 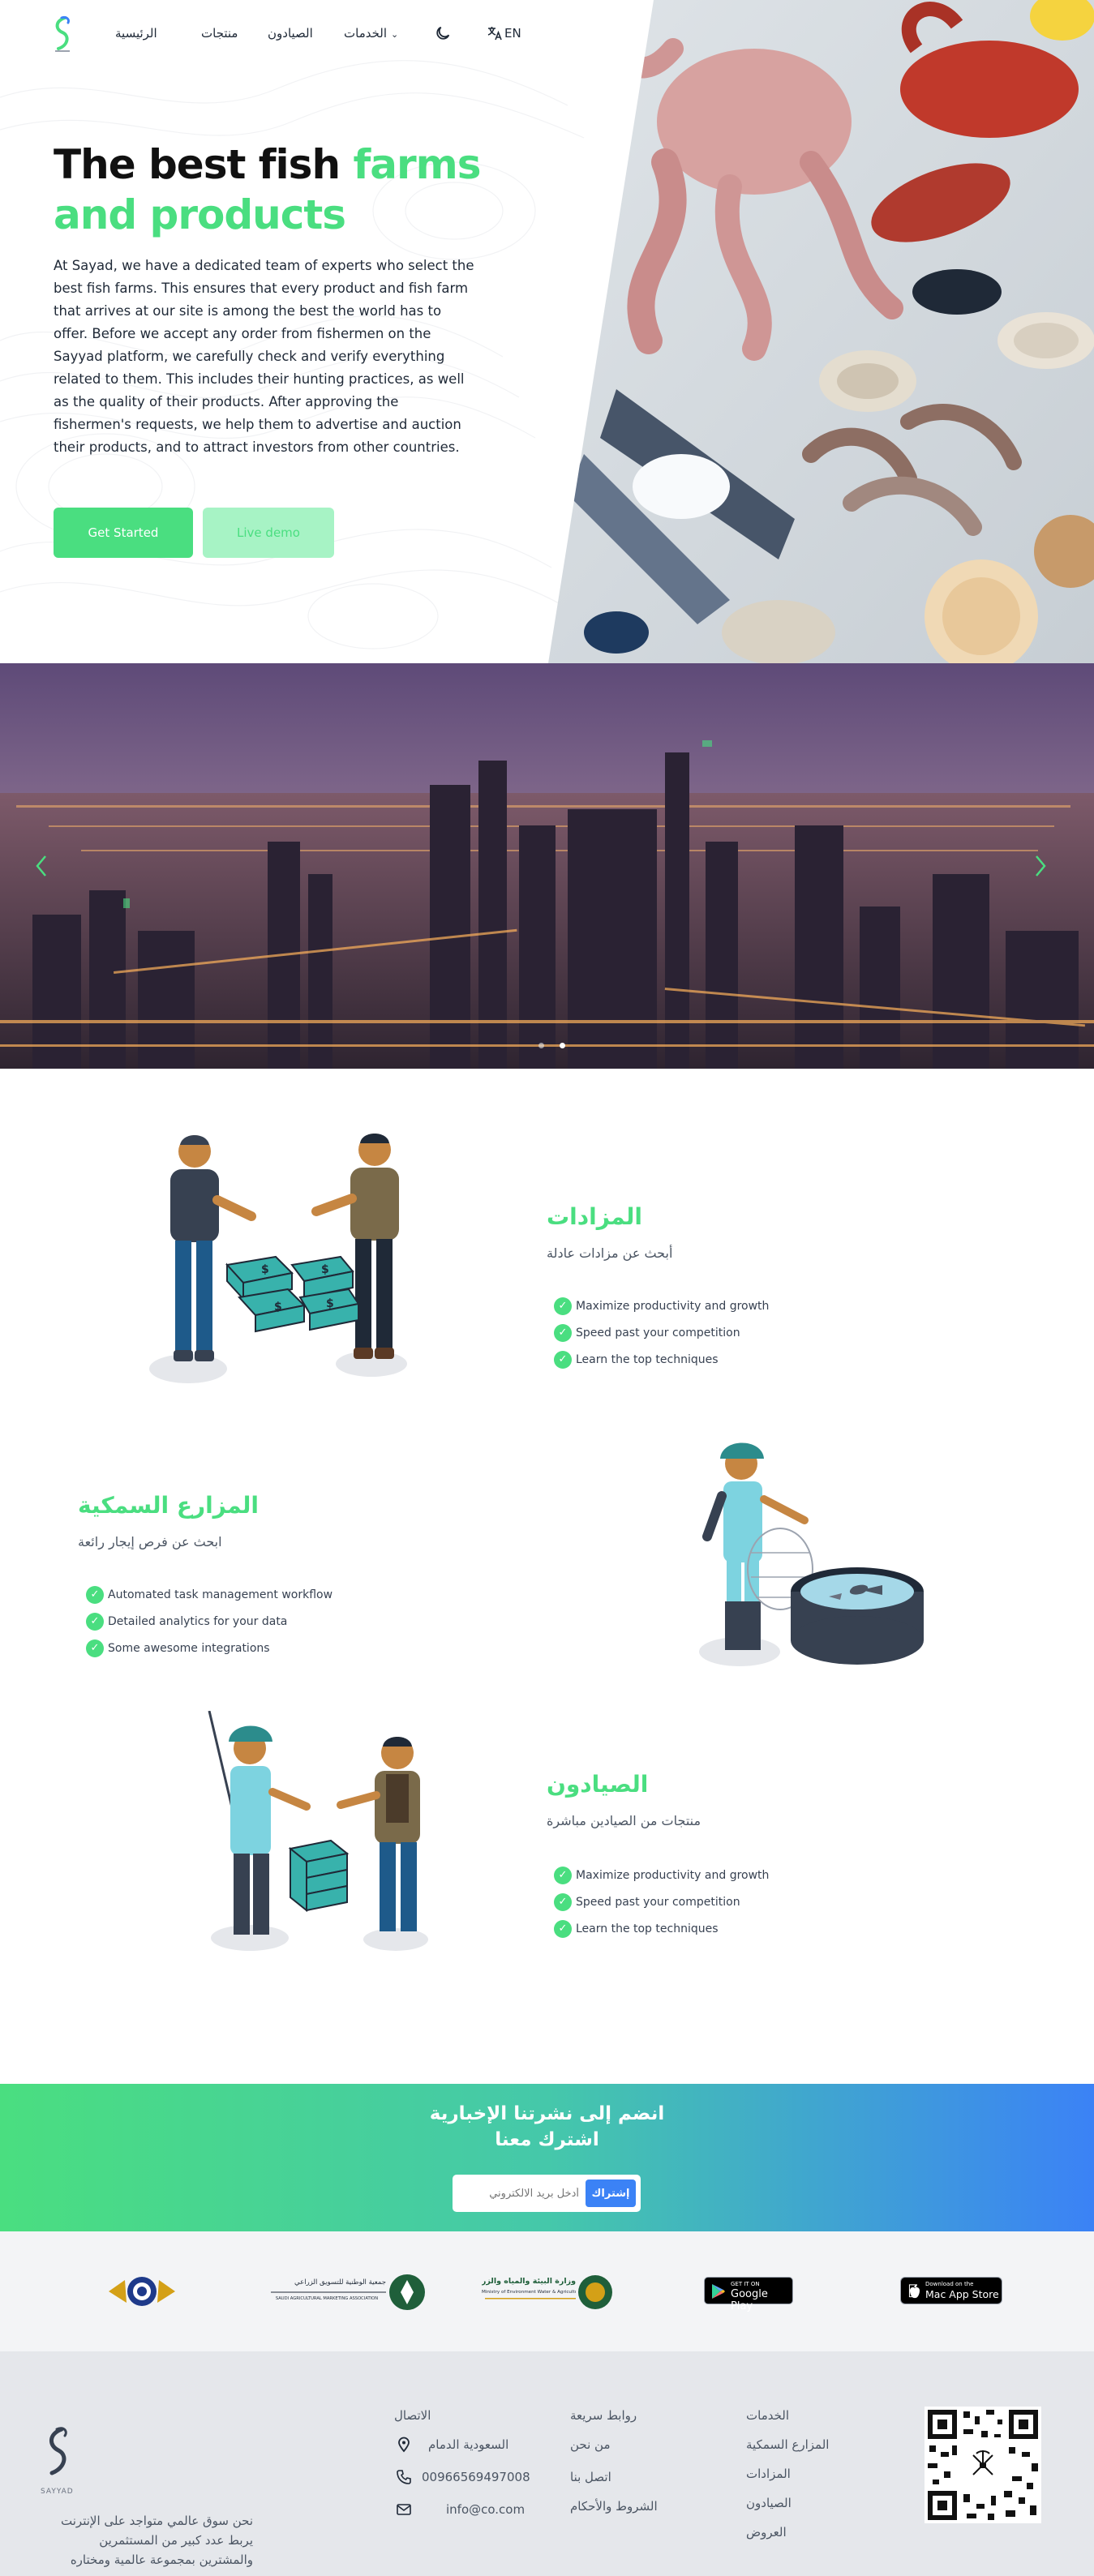 I want to click on moon-icon, so click(x=443, y=33).